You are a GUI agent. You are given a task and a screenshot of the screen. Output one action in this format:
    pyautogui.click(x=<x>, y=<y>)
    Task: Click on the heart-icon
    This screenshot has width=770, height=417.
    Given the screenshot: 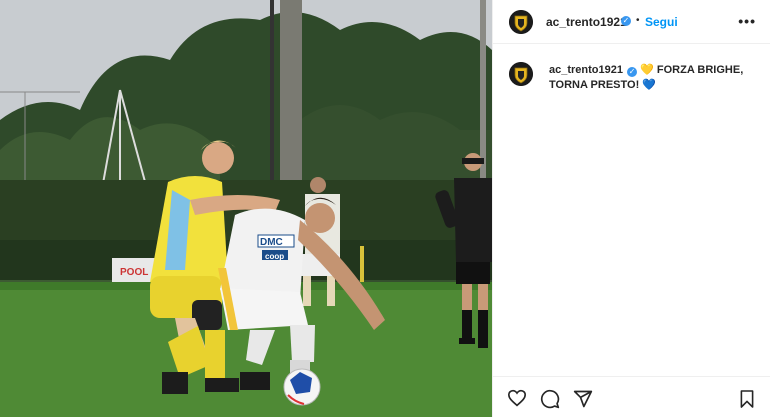 What is the action you would take?
    pyautogui.click(x=517, y=398)
    